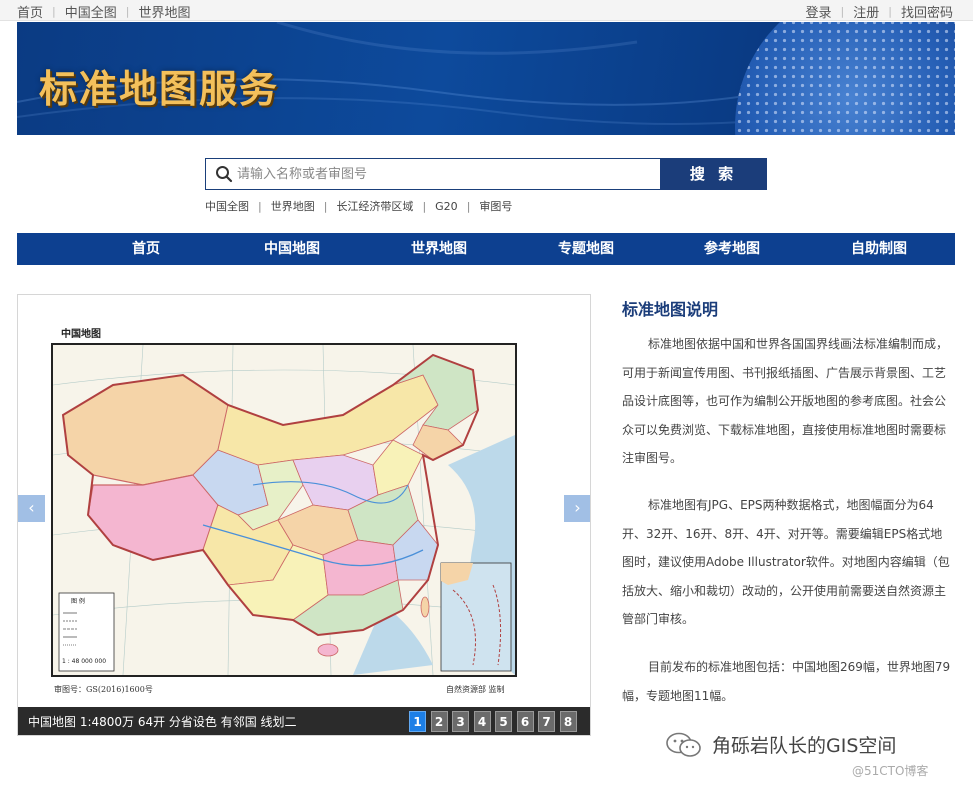 This screenshot has height=788, width=973. Describe the element at coordinates (879, 11) in the screenshot. I see `top-bar-right-links: 登录 | 注册 | 找回密码` at that location.